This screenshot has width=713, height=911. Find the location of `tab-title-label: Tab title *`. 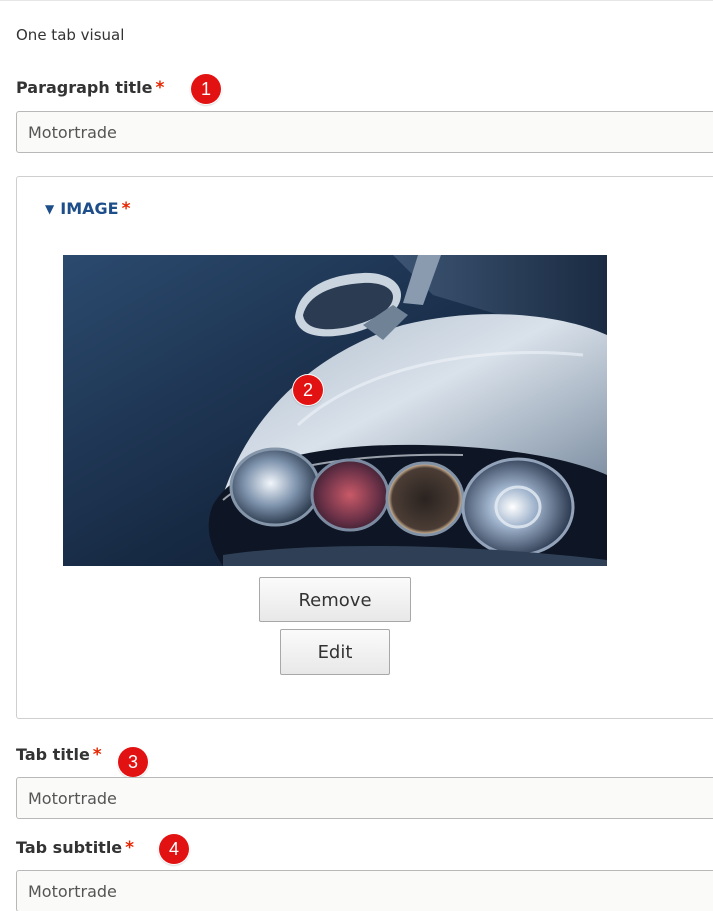

tab-title-label: Tab title * is located at coordinates (59, 755).